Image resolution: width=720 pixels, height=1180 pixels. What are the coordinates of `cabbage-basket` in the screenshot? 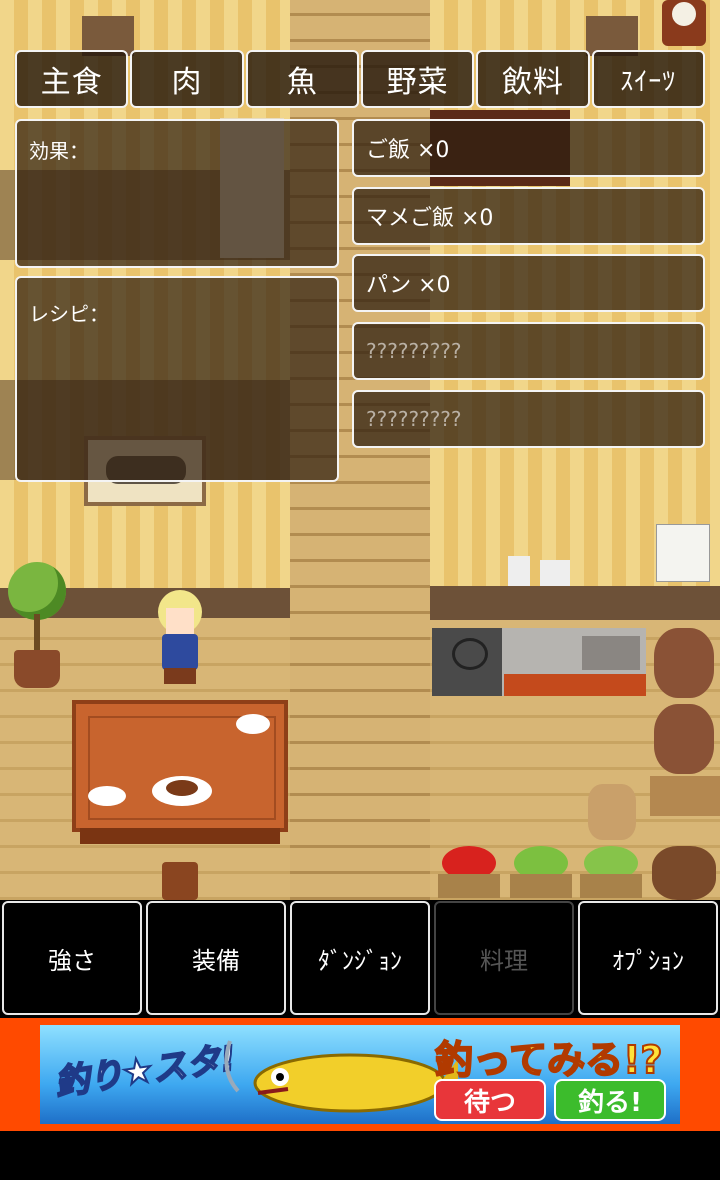 It's located at (611, 872).